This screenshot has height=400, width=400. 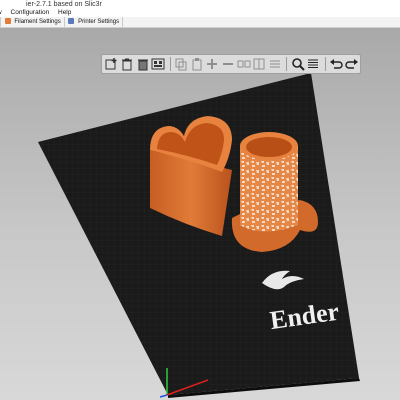 I want to click on paste-icon, so click(x=197, y=64).